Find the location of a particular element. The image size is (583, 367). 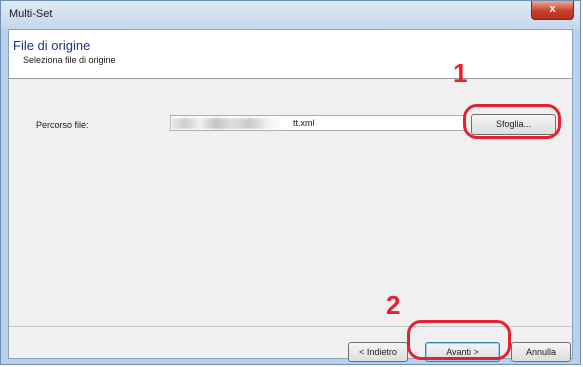

page-subtitle: Seleziona file di origine is located at coordinates (69, 60).